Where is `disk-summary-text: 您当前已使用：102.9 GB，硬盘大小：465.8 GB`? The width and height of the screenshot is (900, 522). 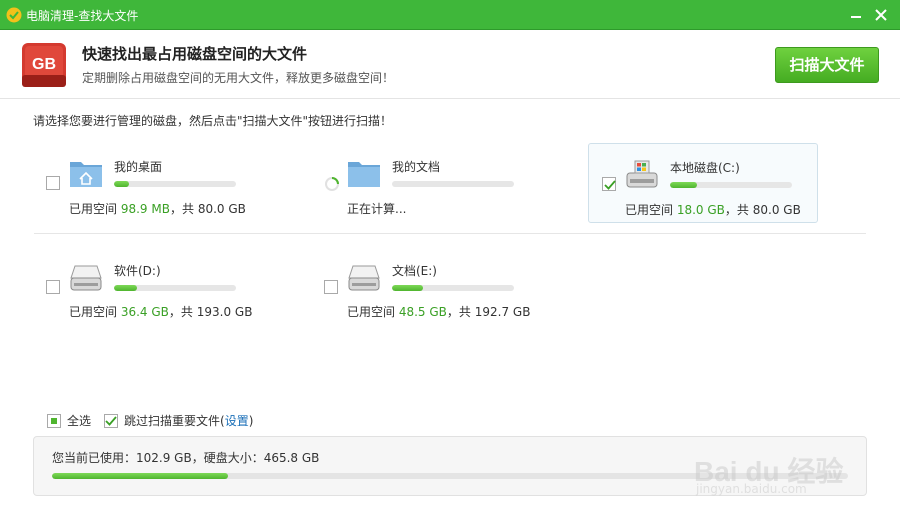
disk-summary-text: 您当前已使用：102.9 GB，硬盘大小：465.8 GB is located at coordinates (186, 458).